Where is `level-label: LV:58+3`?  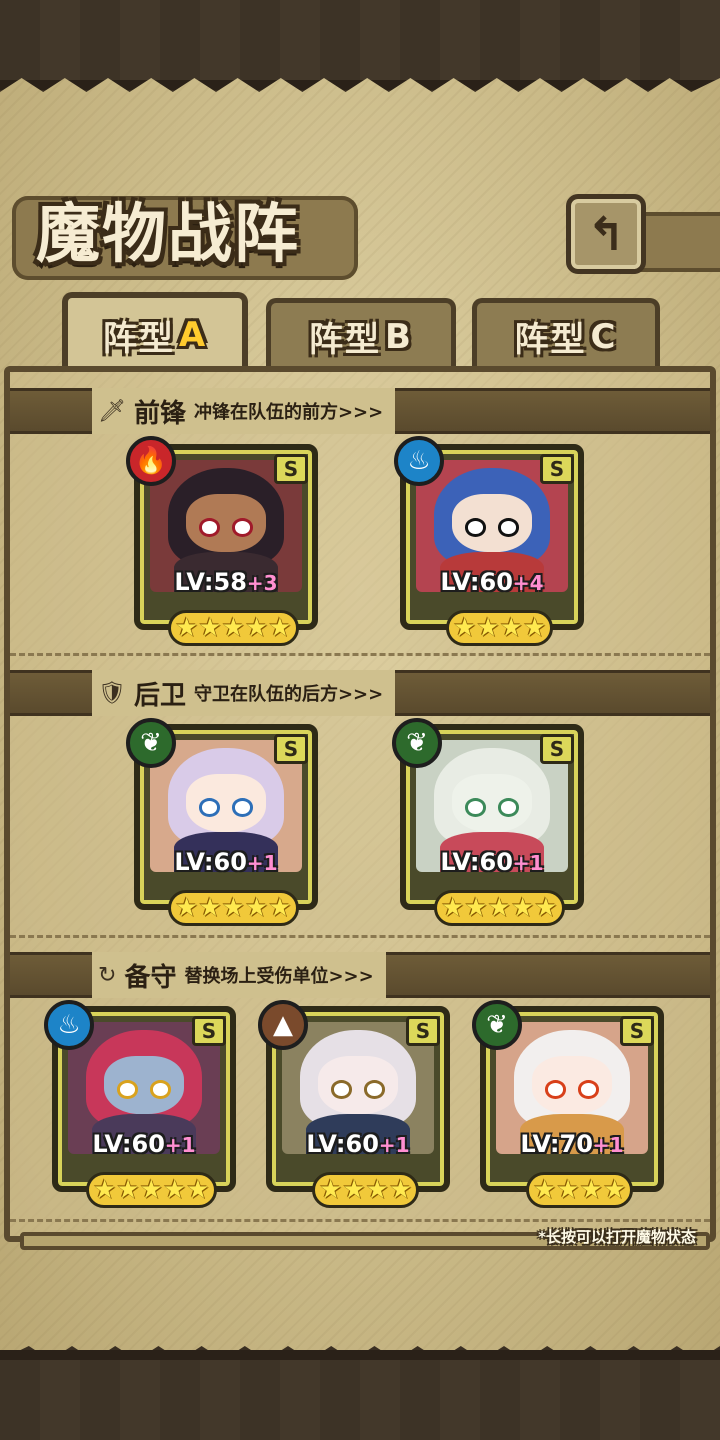 level-label: LV:58+3 is located at coordinates (226, 582).